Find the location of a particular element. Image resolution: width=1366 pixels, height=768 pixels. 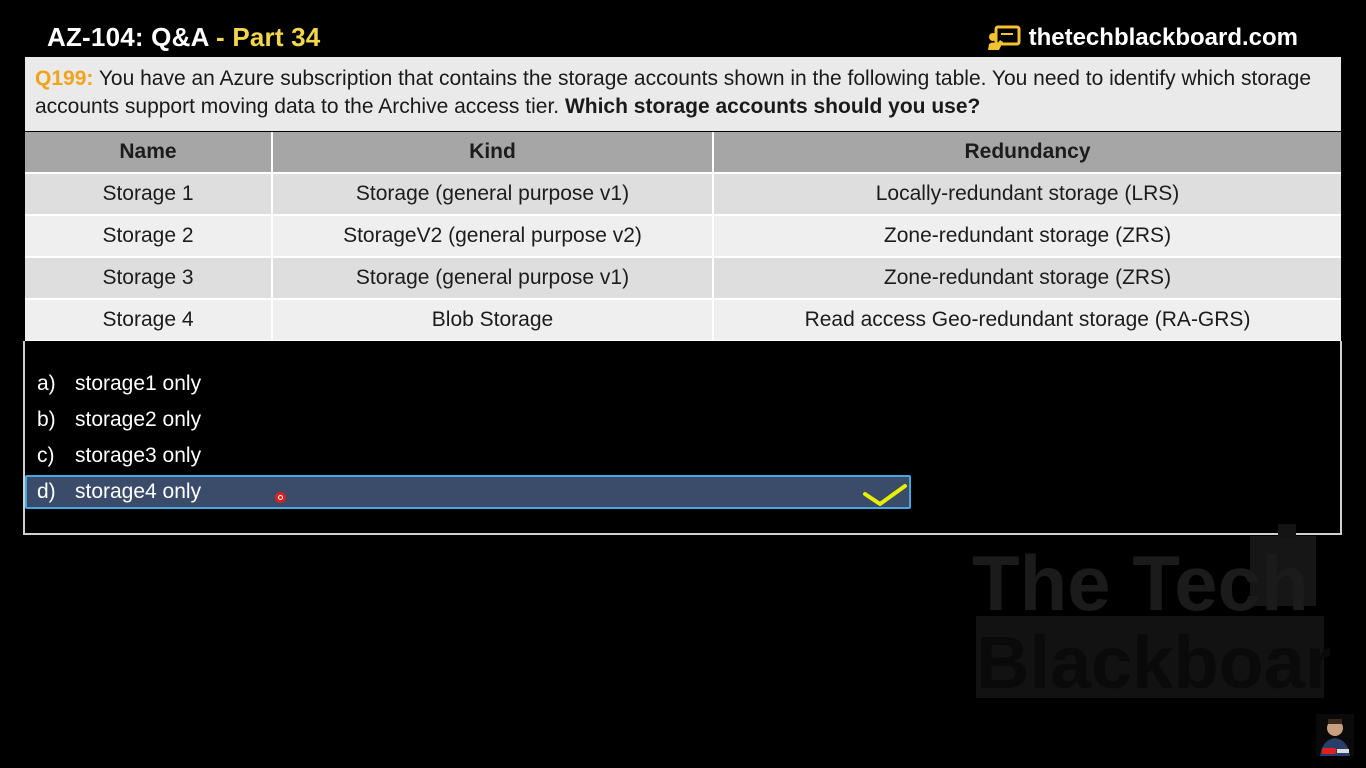

title-main: AZ-104: Q&A is located at coordinates (128, 37).